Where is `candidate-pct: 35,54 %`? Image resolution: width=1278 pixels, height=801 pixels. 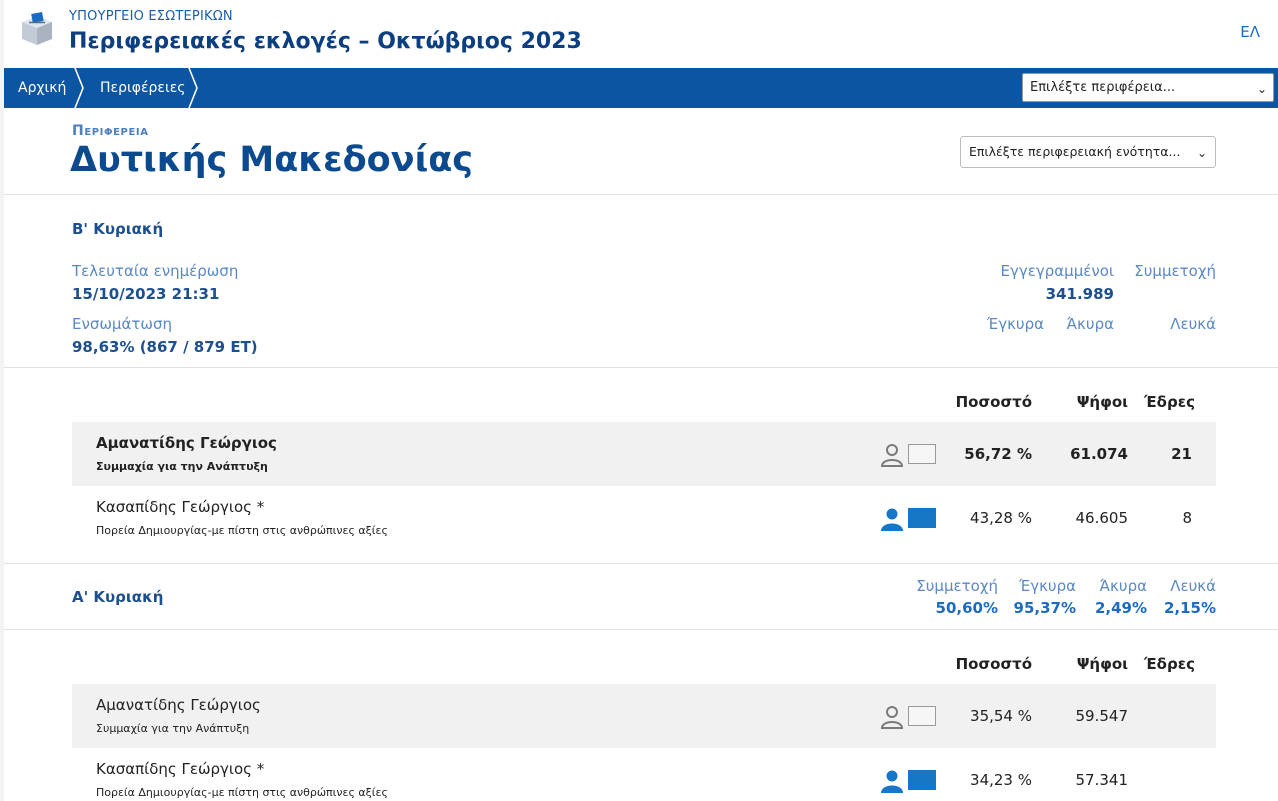 candidate-pct: 35,54 % is located at coordinates (1001, 716).